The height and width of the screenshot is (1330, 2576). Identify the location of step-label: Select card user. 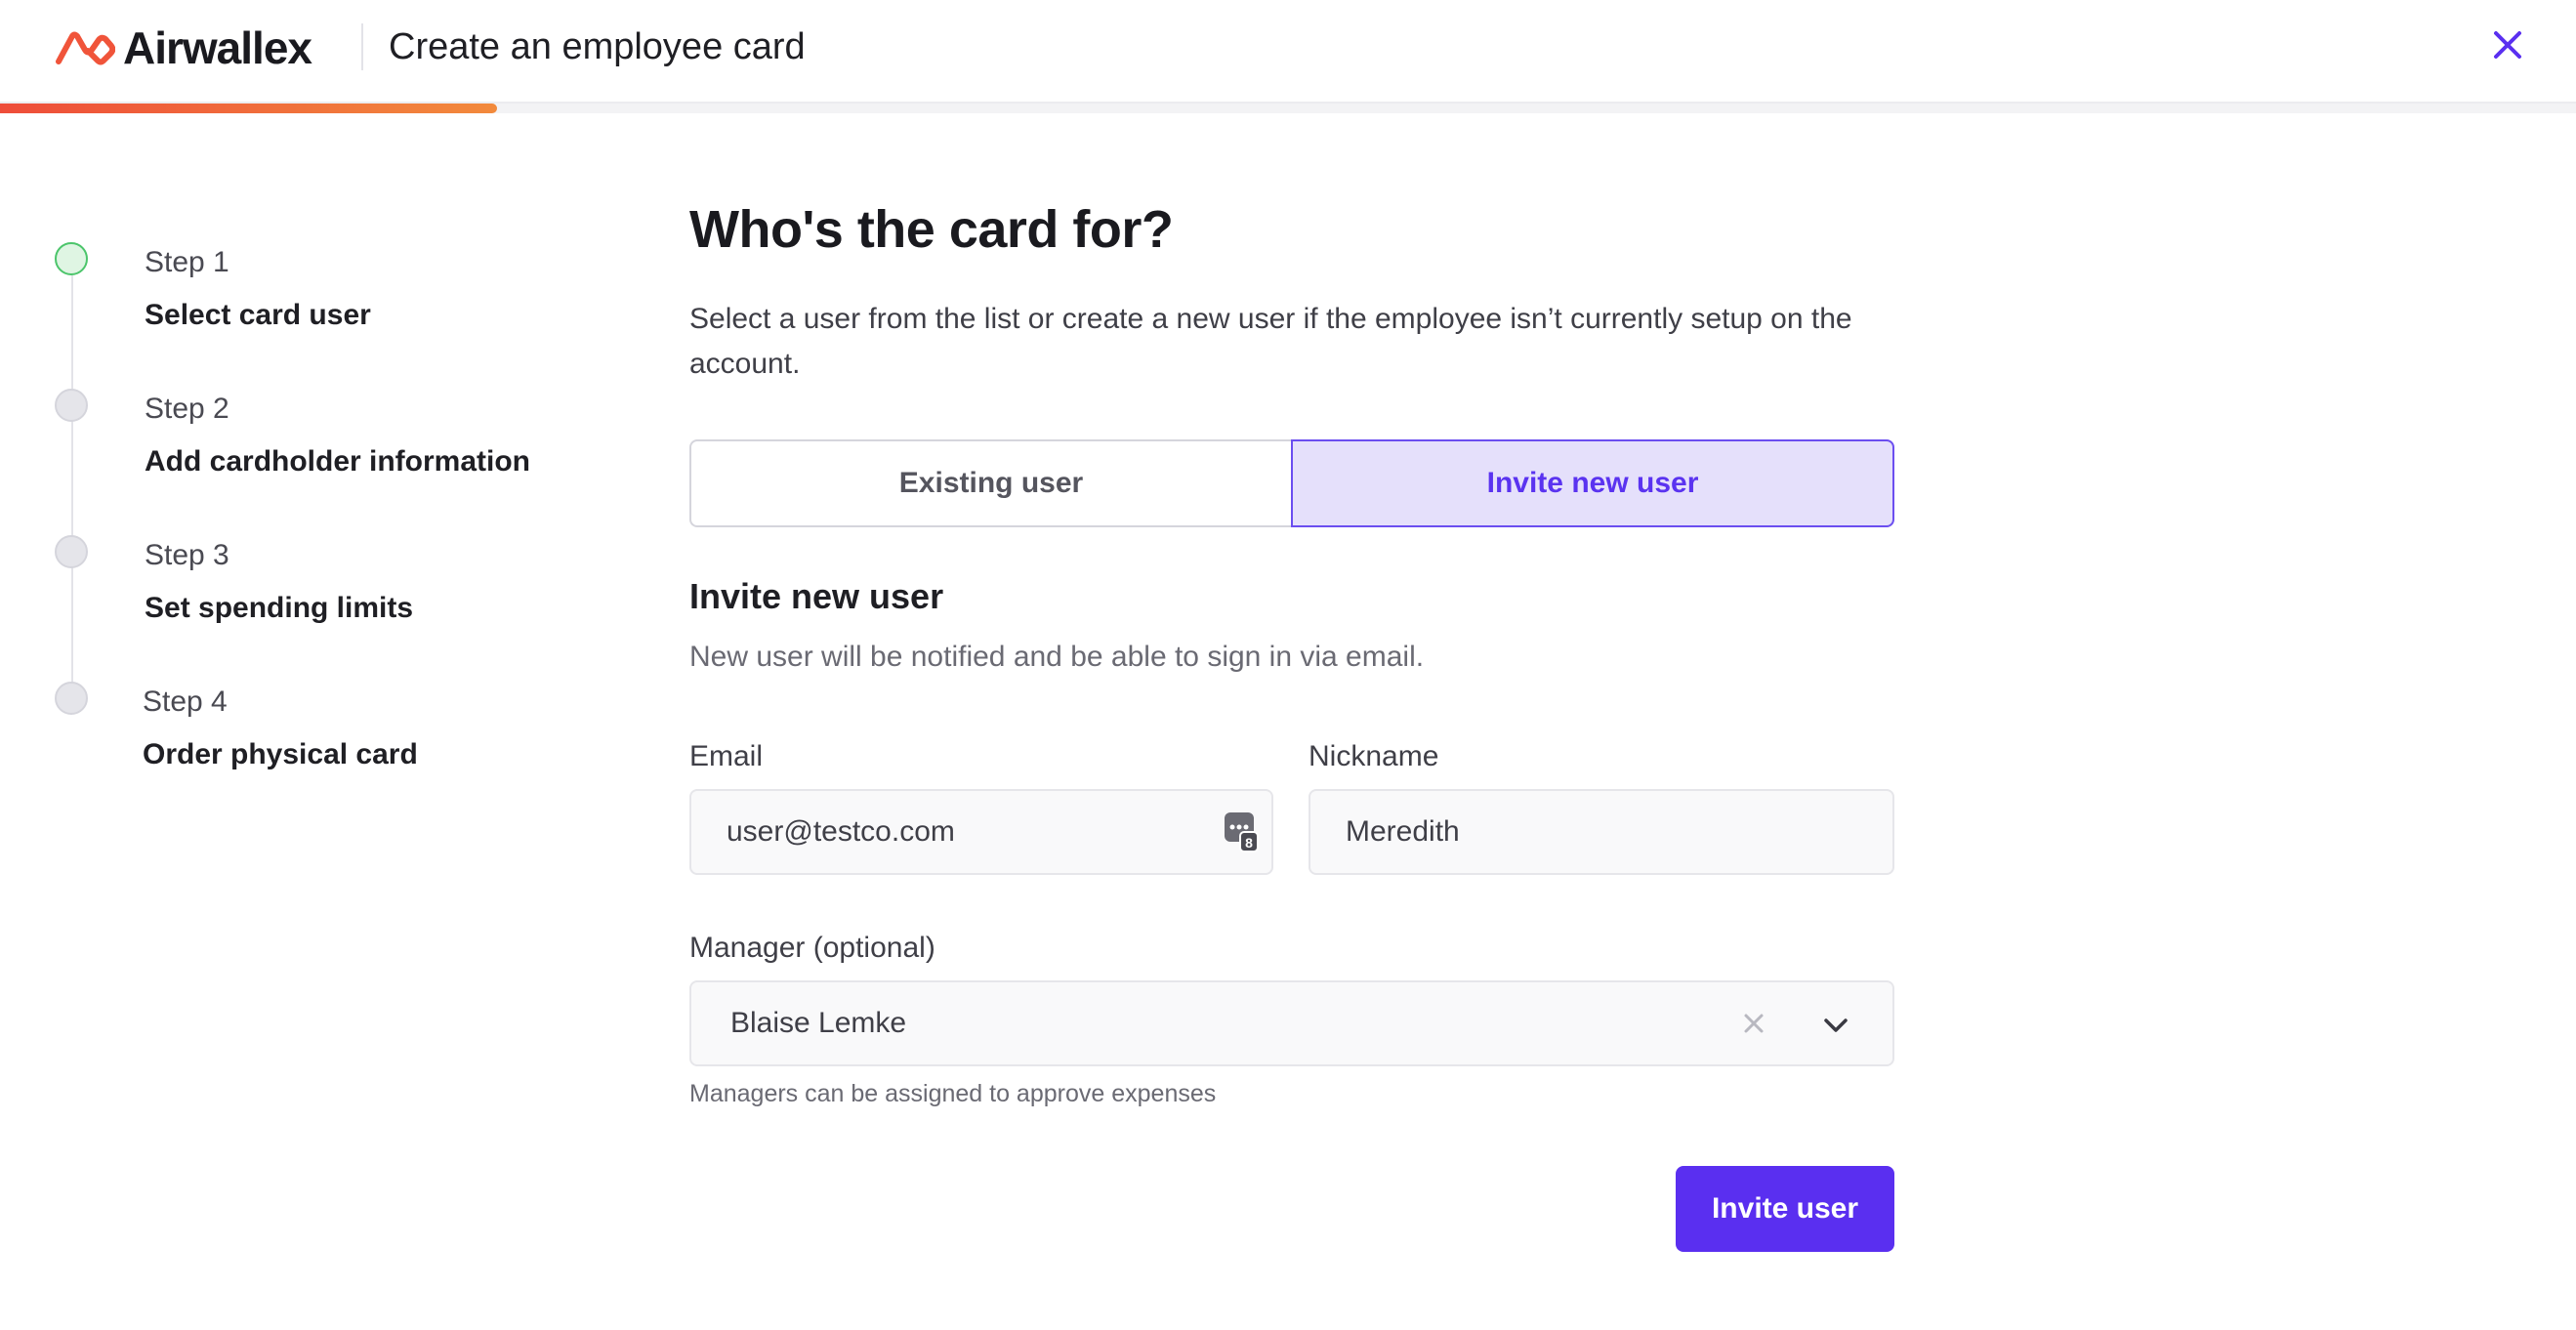
(258, 315).